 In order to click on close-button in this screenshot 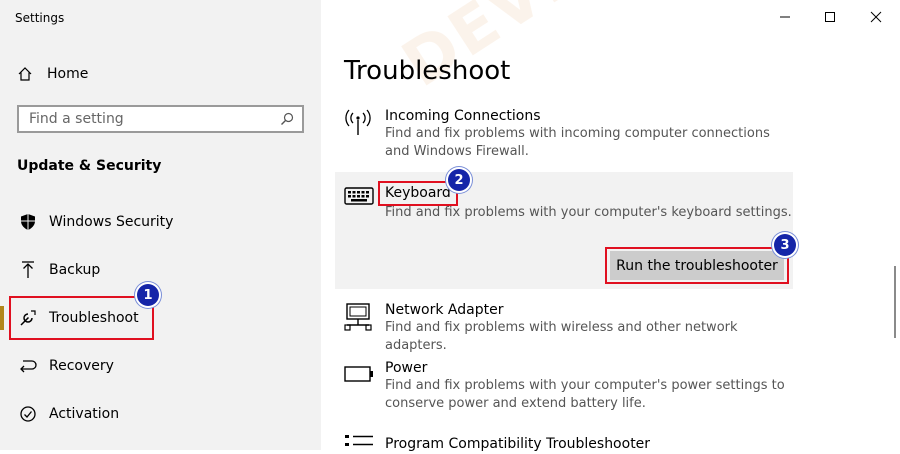, I will do `click(876, 17)`.